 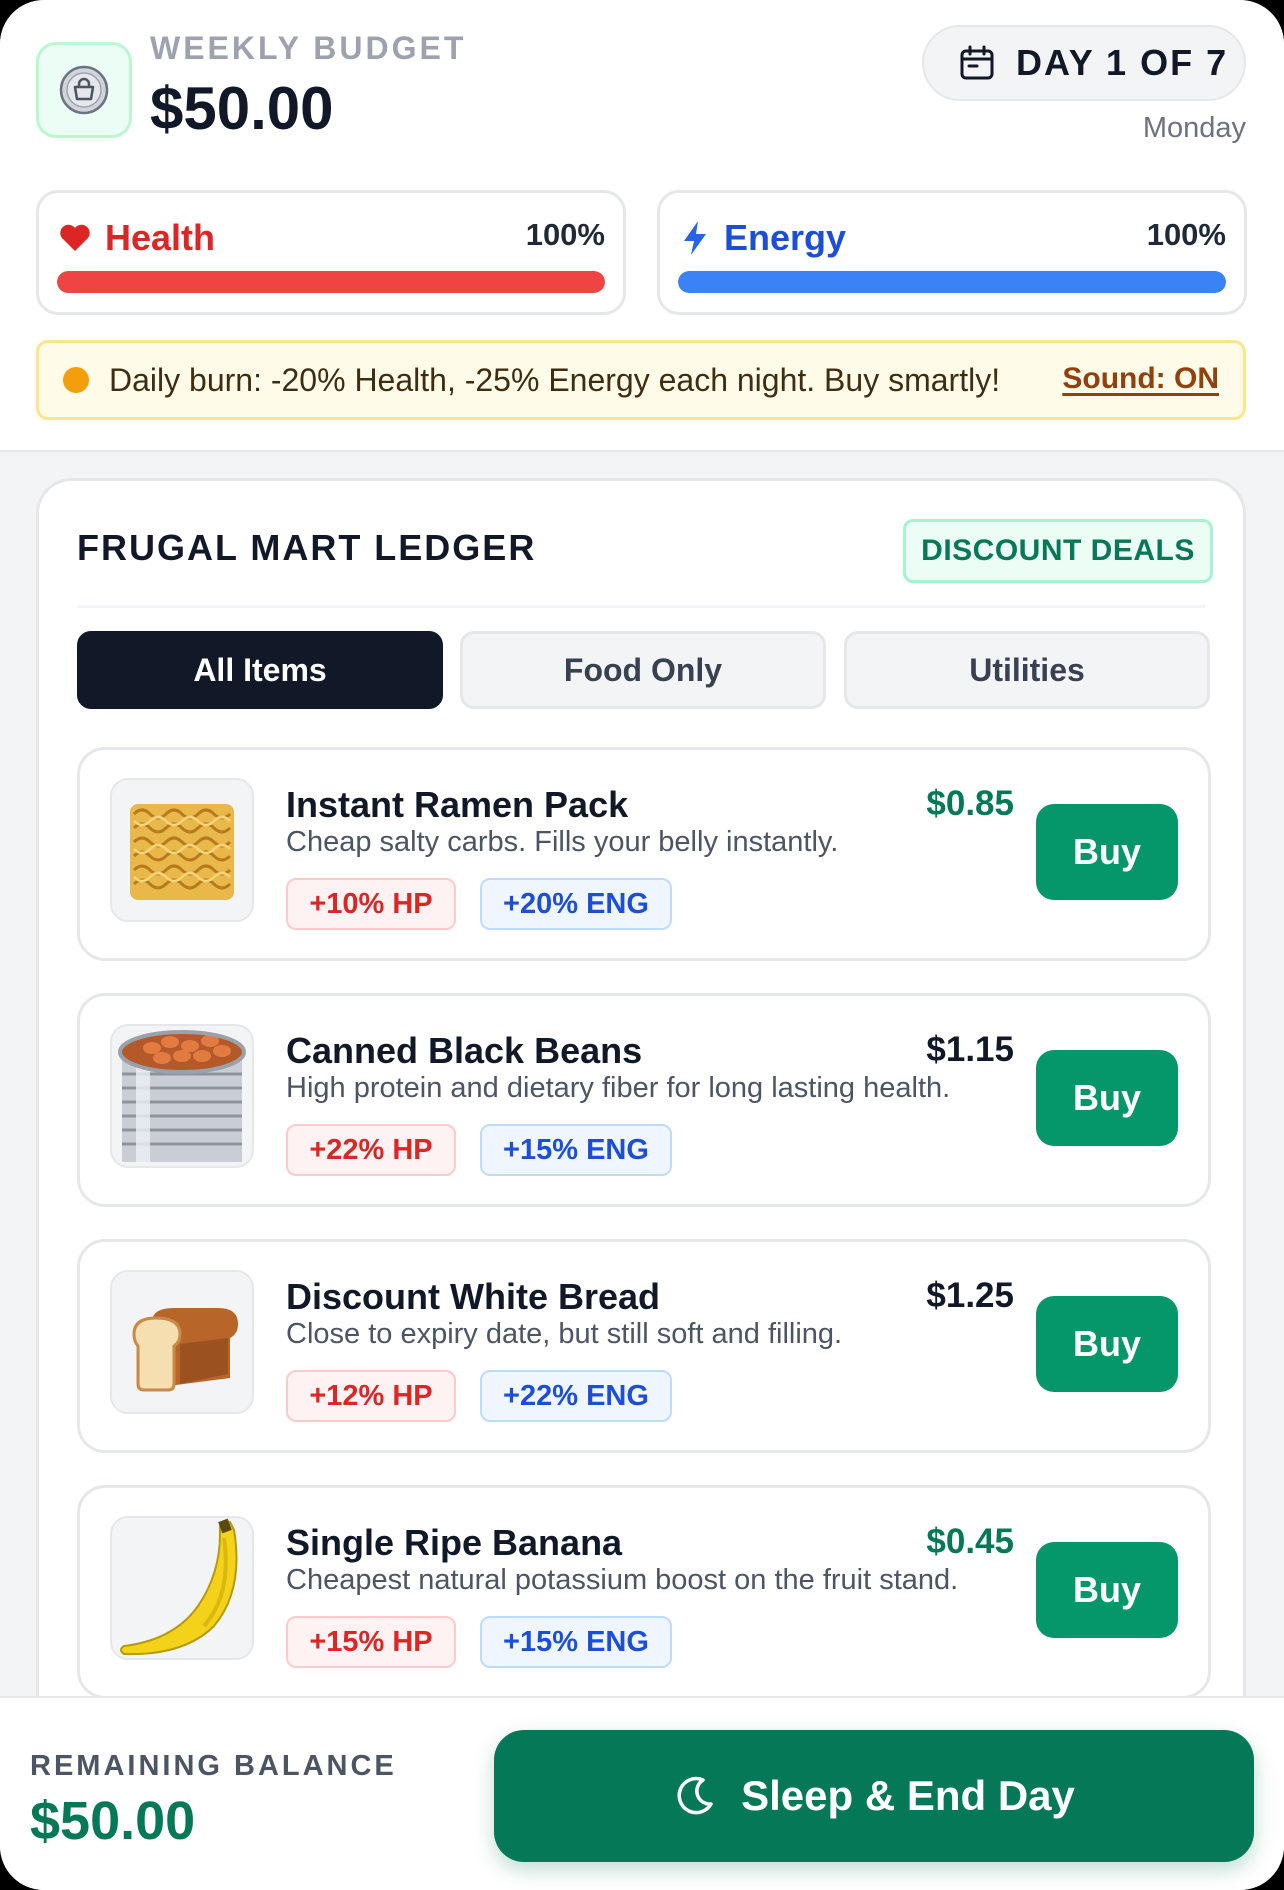 What do you see at coordinates (576, 1396) in the screenshot?
I see `energy-tag: +22% ENG` at bounding box center [576, 1396].